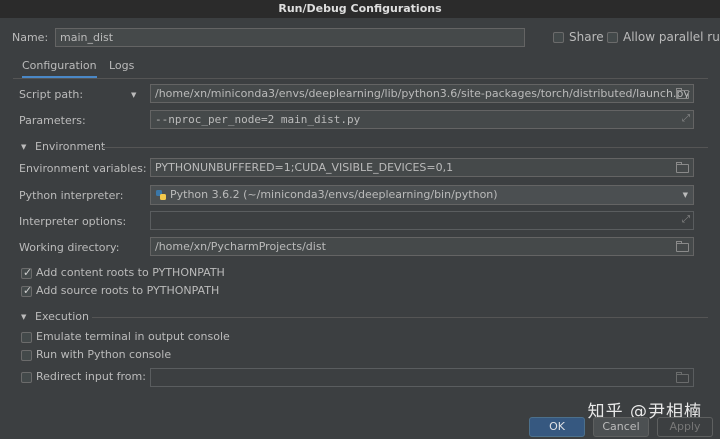 The width and height of the screenshot is (720, 439). What do you see at coordinates (52, 120) in the screenshot?
I see `parameters-label: Parameters:` at bounding box center [52, 120].